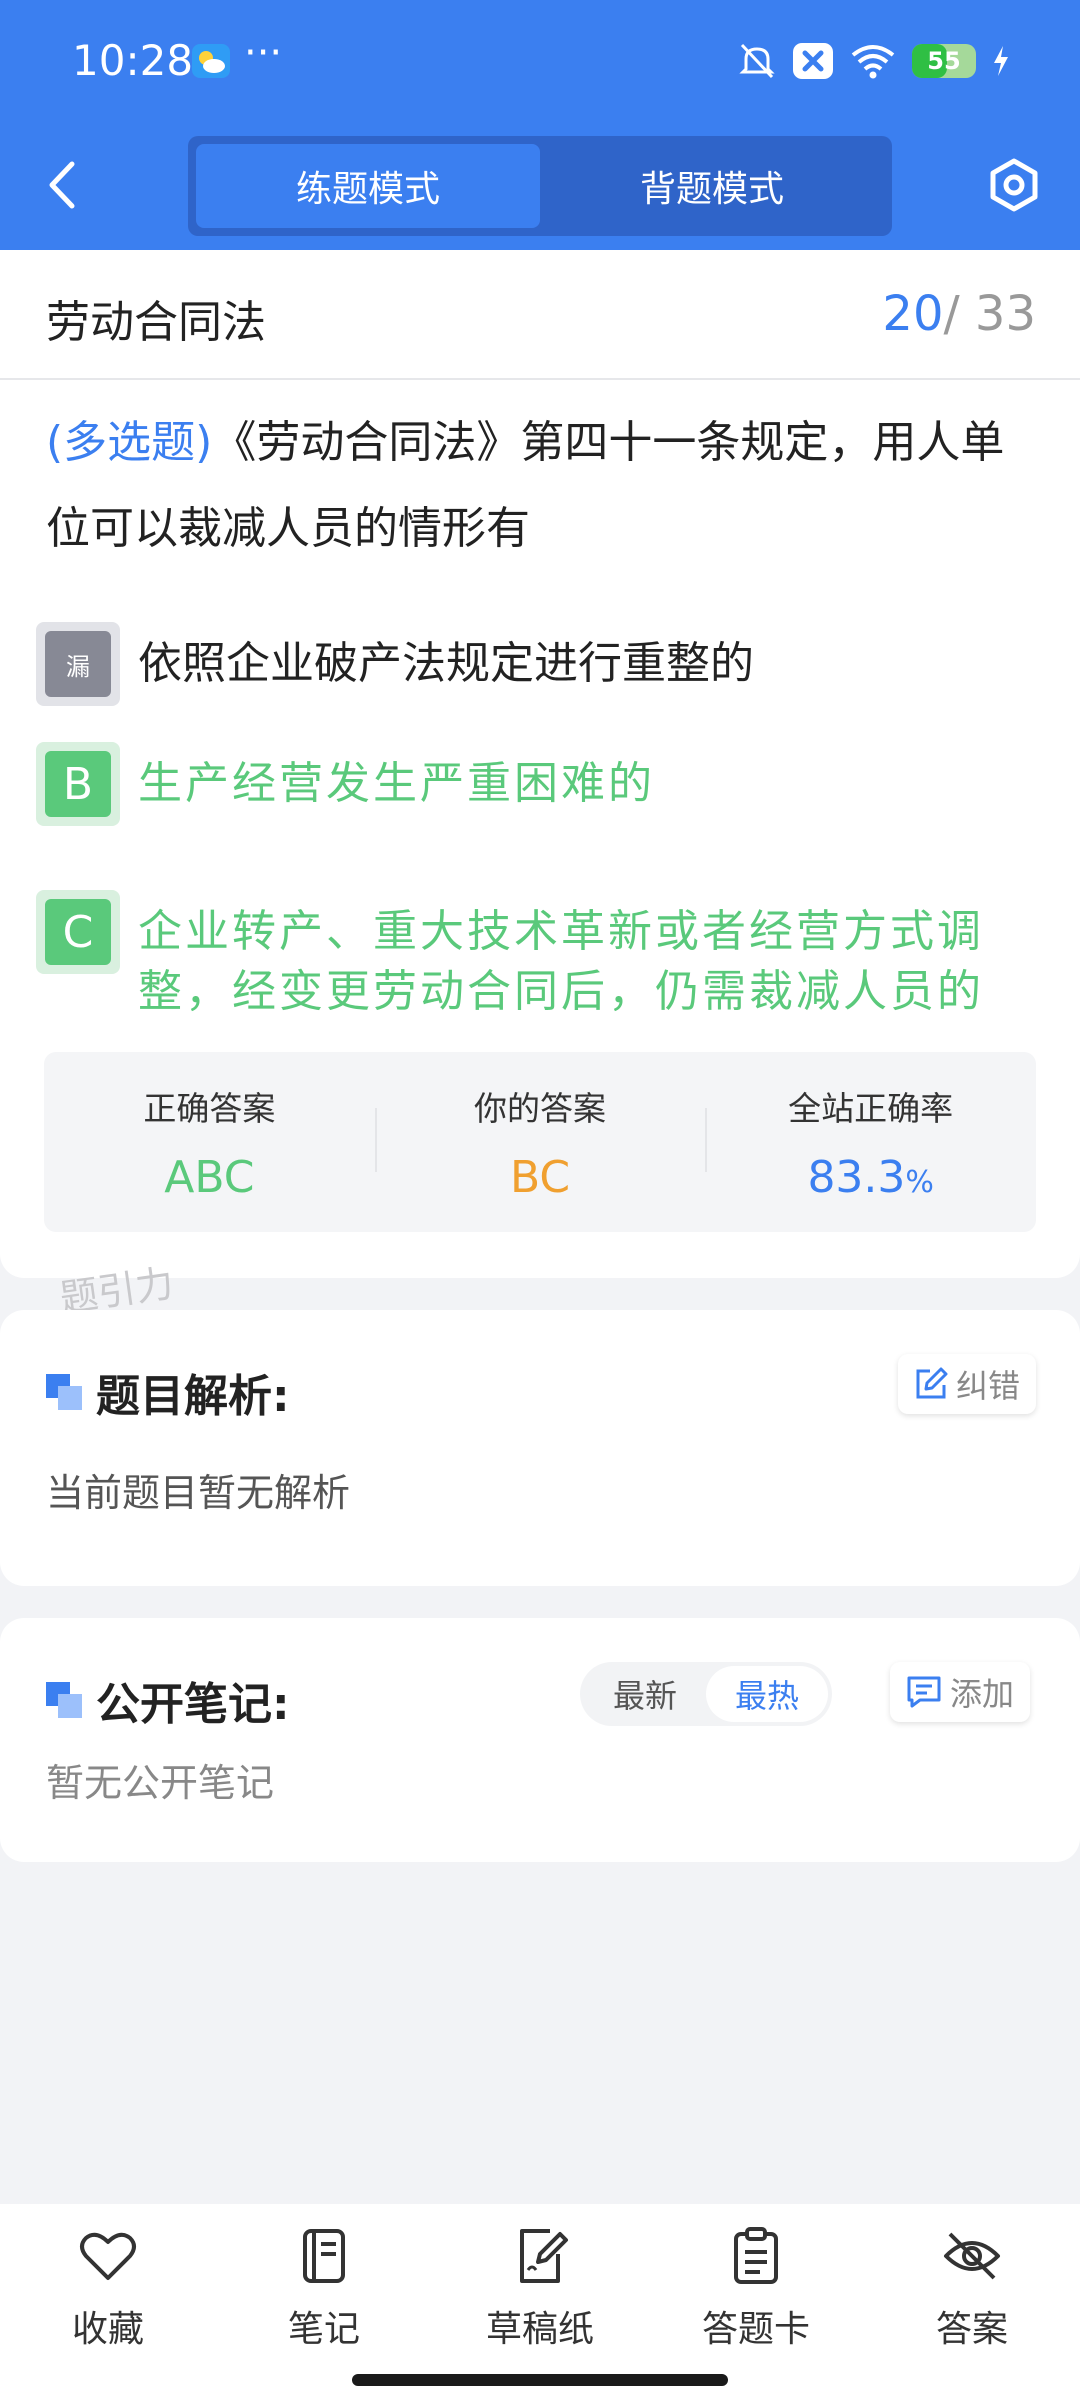 This screenshot has width=1080, height=2400. I want to click on sort-latest: 最新, so click(645, 1694).